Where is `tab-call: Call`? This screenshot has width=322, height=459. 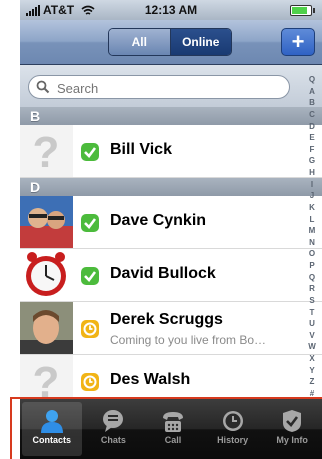 tab-call: Call is located at coordinates (173, 429).